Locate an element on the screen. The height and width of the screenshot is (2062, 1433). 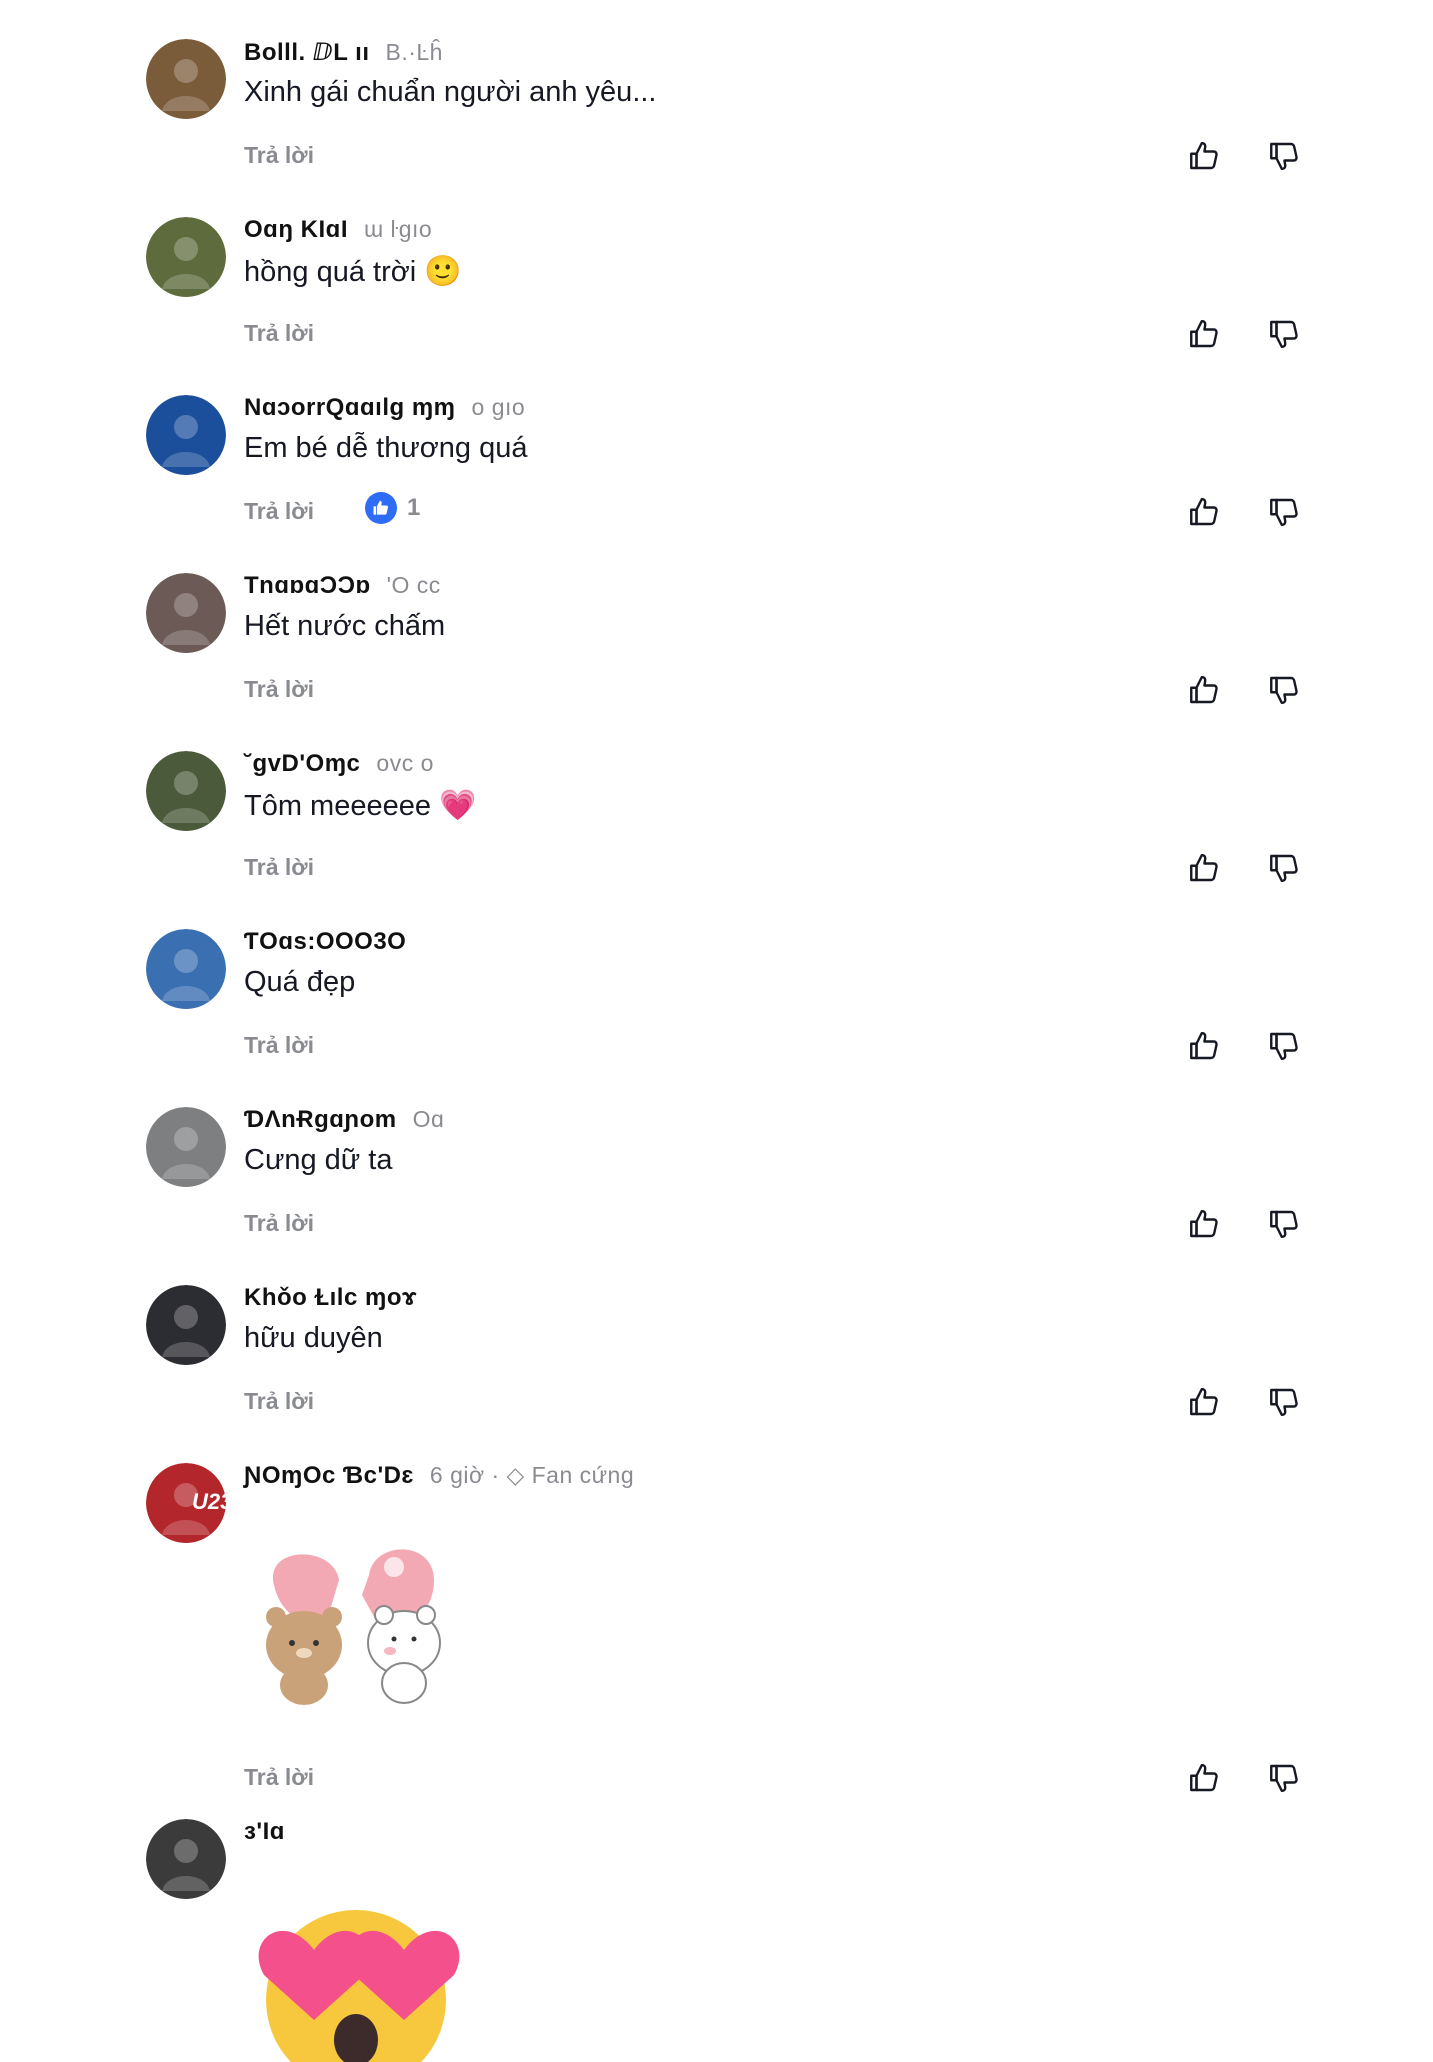
username-text: ɜʹƖɑ is located at coordinates (264, 1831).